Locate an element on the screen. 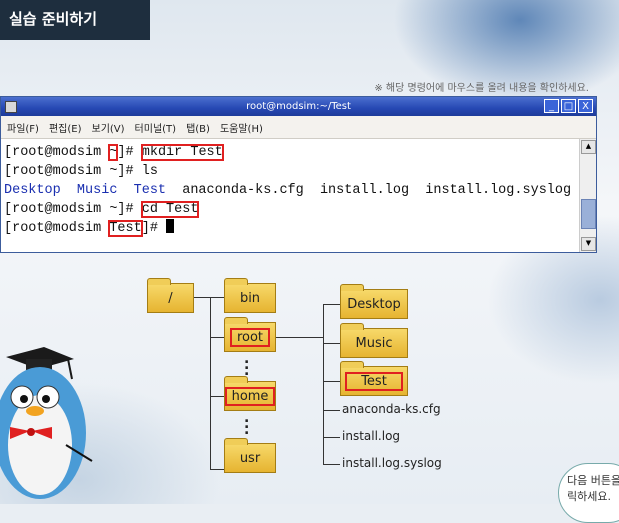  next-button-hint: 다음 버튼을 클릭하세요. is located at coordinates (588, 493).